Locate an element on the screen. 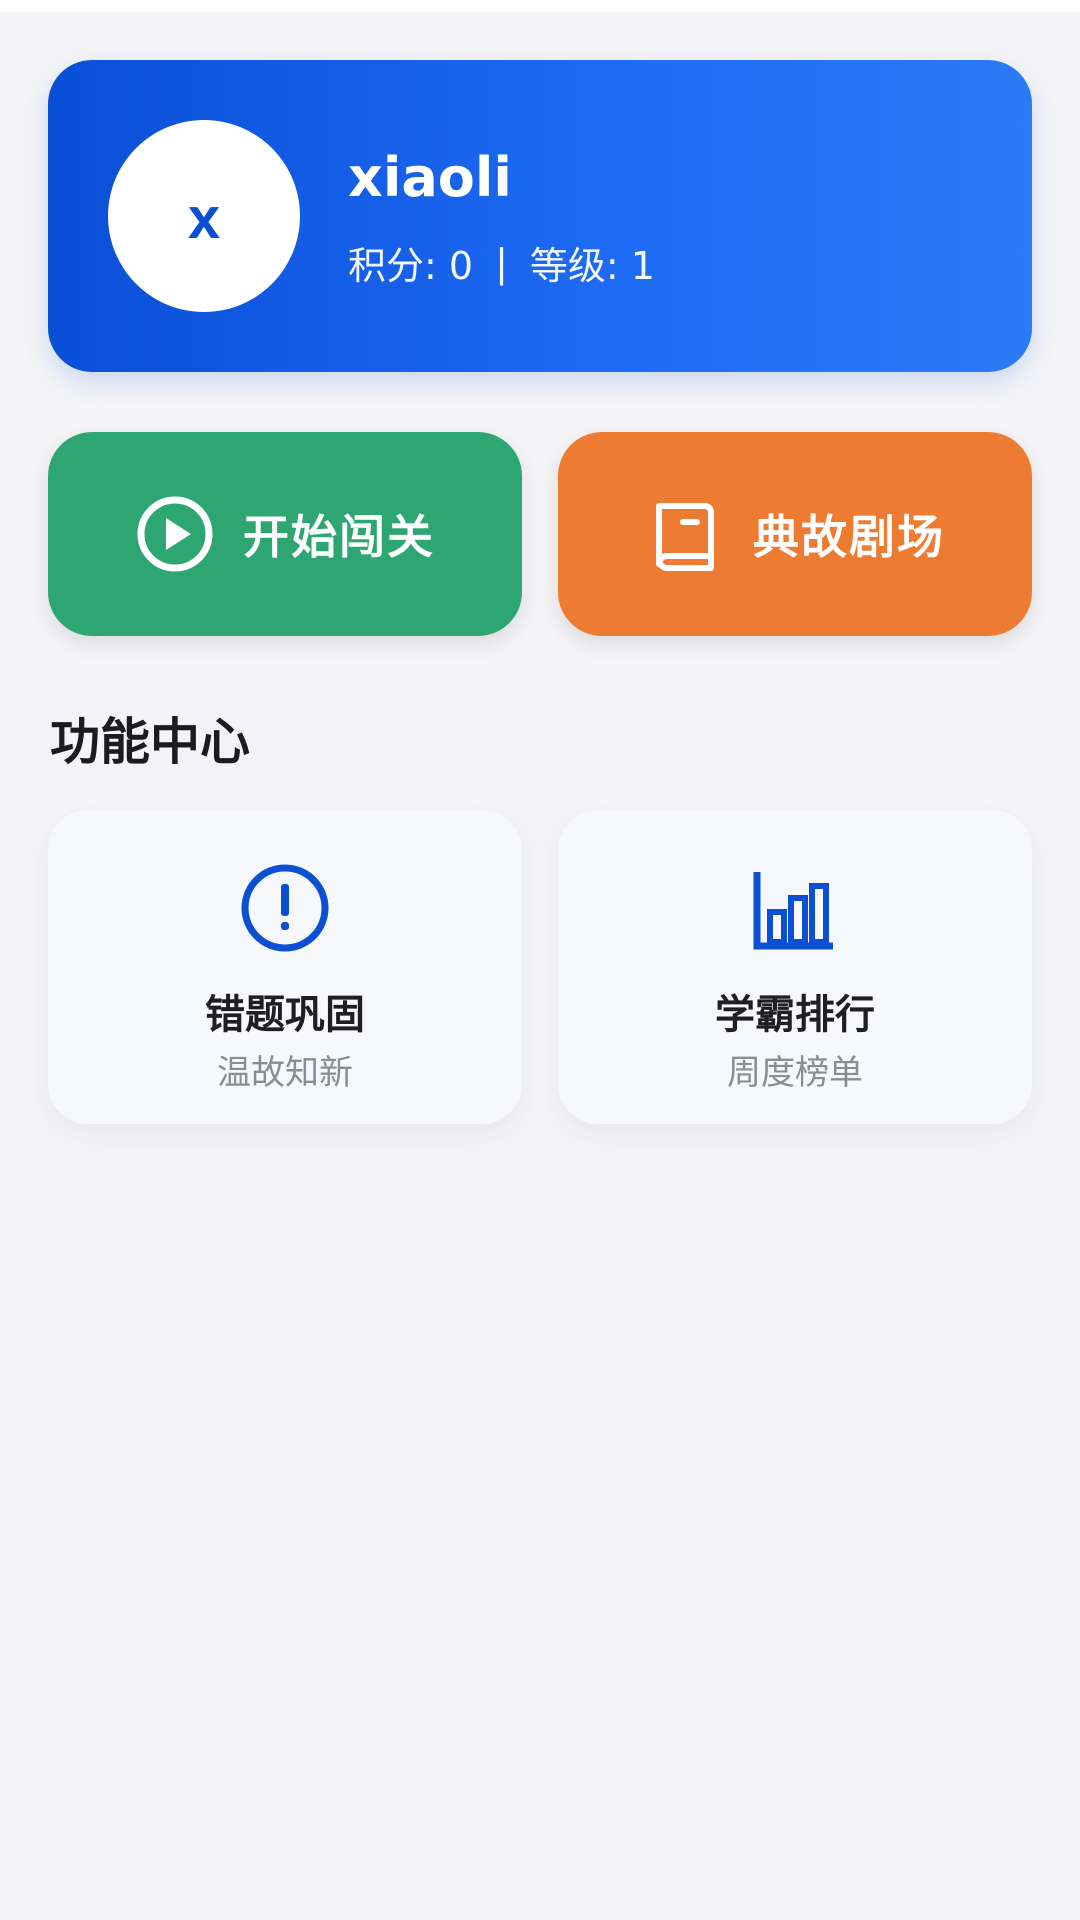  section-title: 功能中心 is located at coordinates (150, 742).